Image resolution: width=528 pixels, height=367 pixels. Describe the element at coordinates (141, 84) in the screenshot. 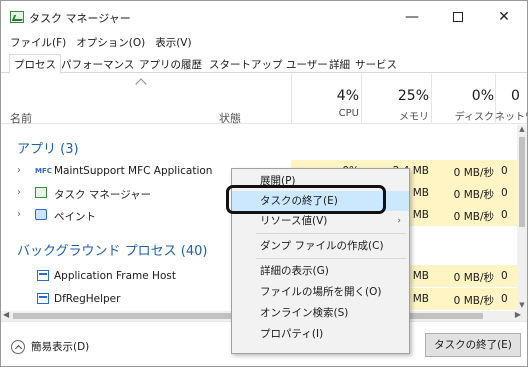

I see `sort-caret-icon` at that location.